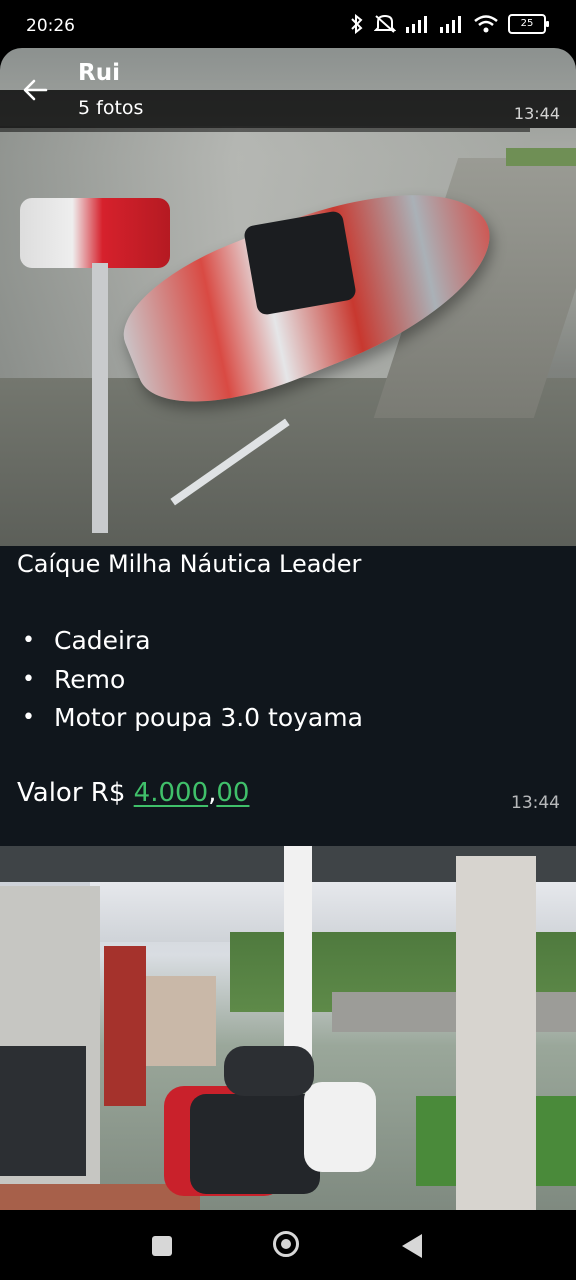 The height and width of the screenshot is (1280, 576). What do you see at coordinates (192, 641) in the screenshot?
I see `list-item: Cadeira` at bounding box center [192, 641].